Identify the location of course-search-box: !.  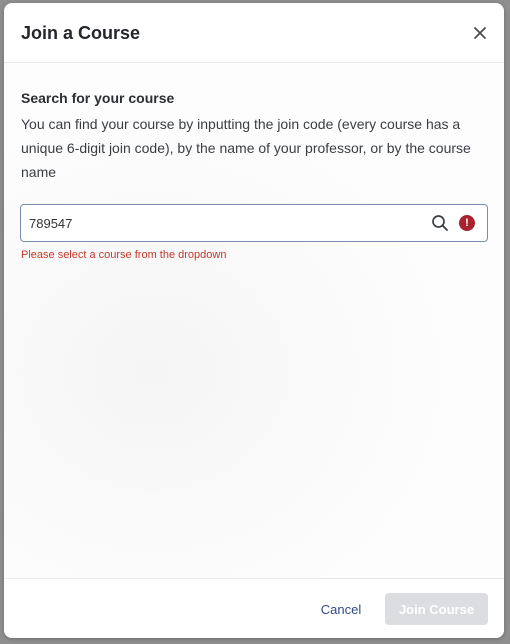
(254, 223).